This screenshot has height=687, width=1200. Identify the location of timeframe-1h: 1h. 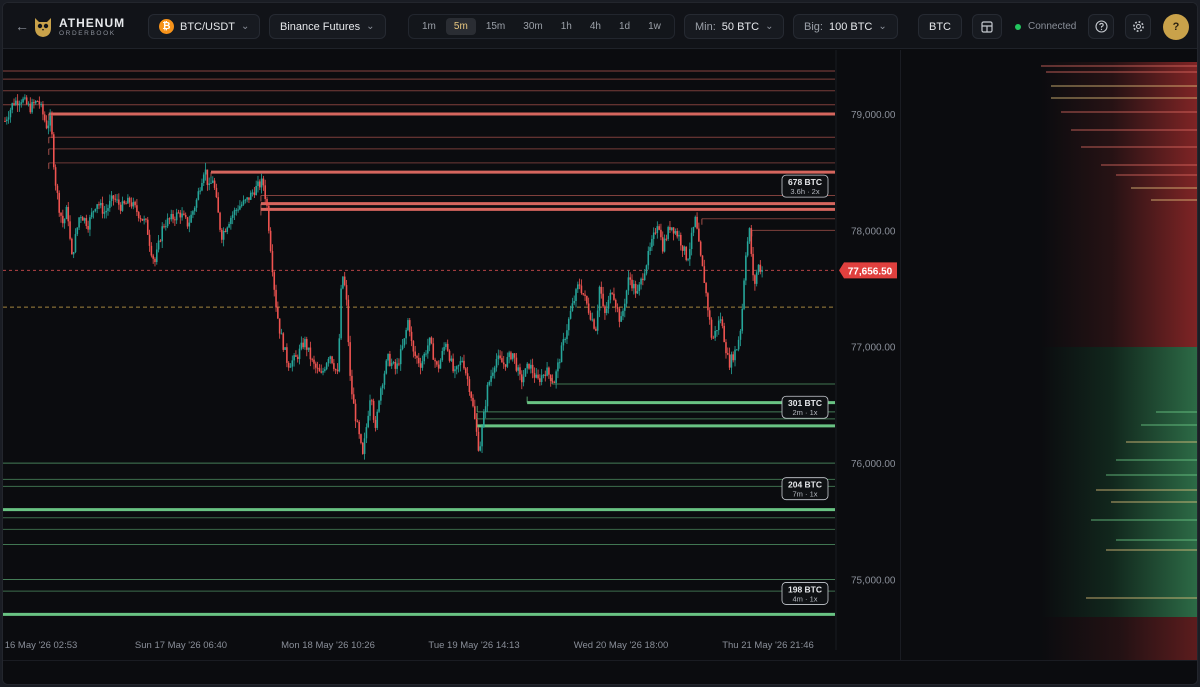
(566, 26).